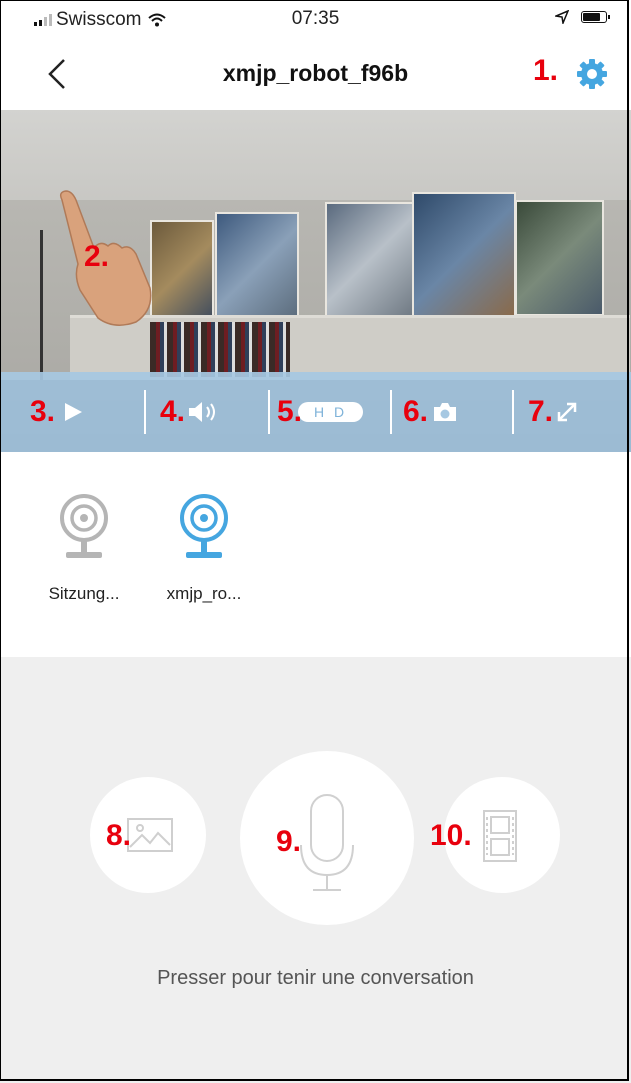 Image resolution: width=631 pixels, height=1083 pixels. I want to click on gallery-button: 8., so click(148, 835).